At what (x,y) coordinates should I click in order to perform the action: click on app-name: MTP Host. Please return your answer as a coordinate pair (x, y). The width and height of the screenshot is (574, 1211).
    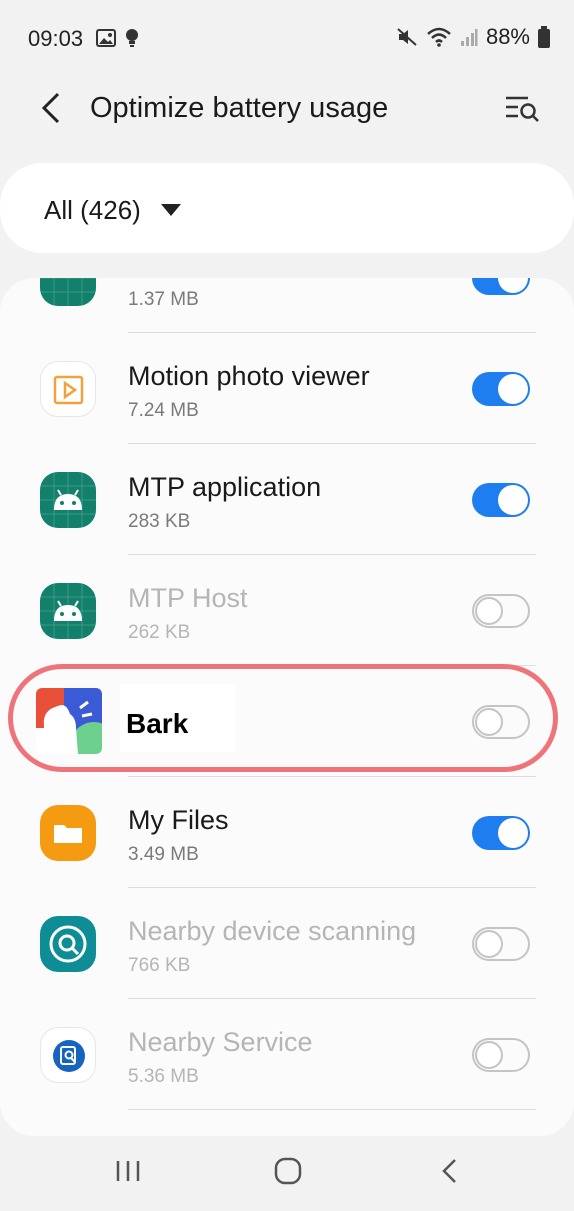
    Looking at the image, I should click on (188, 598).